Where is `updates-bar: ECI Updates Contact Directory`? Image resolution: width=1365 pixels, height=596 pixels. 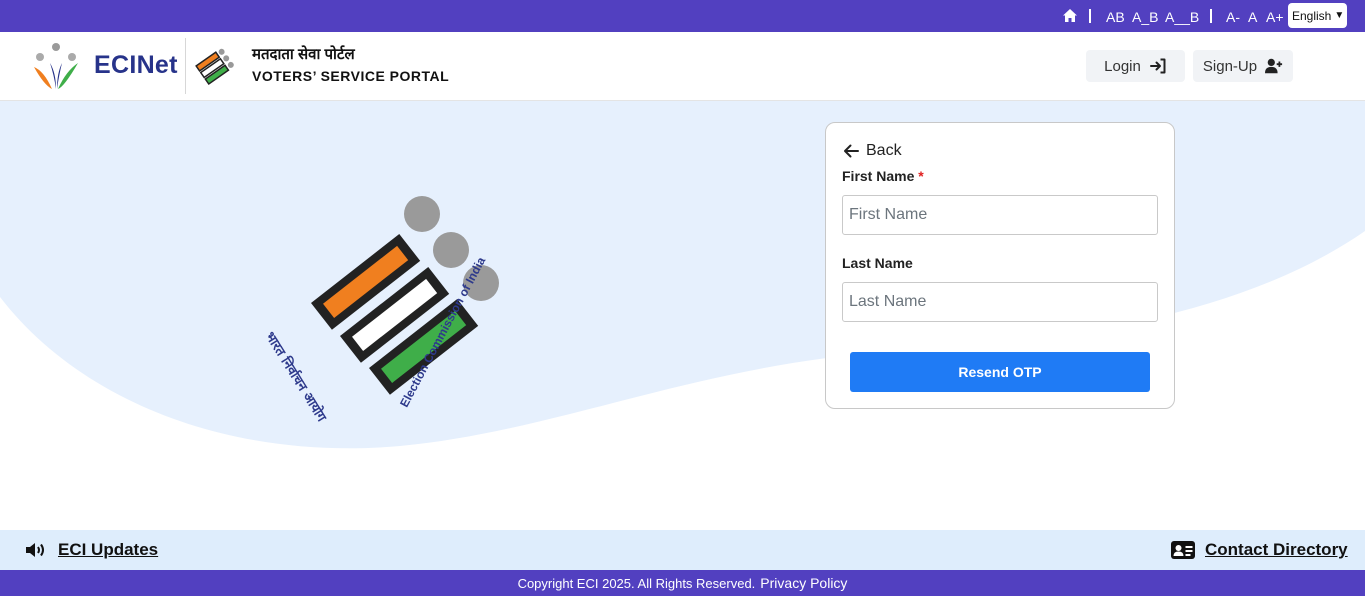
updates-bar: ECI Updates Contact Directory is located at coordinates (682, 550).